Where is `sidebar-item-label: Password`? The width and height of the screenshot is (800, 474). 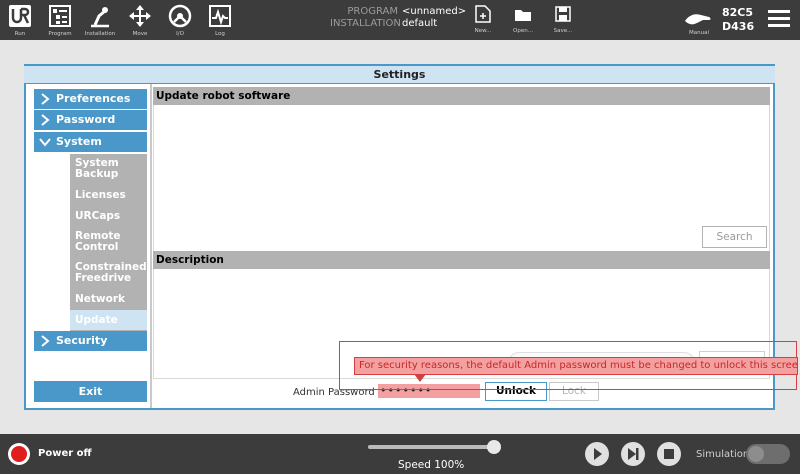 sidebar-item-label: Password is located at coordinates (86, 119).